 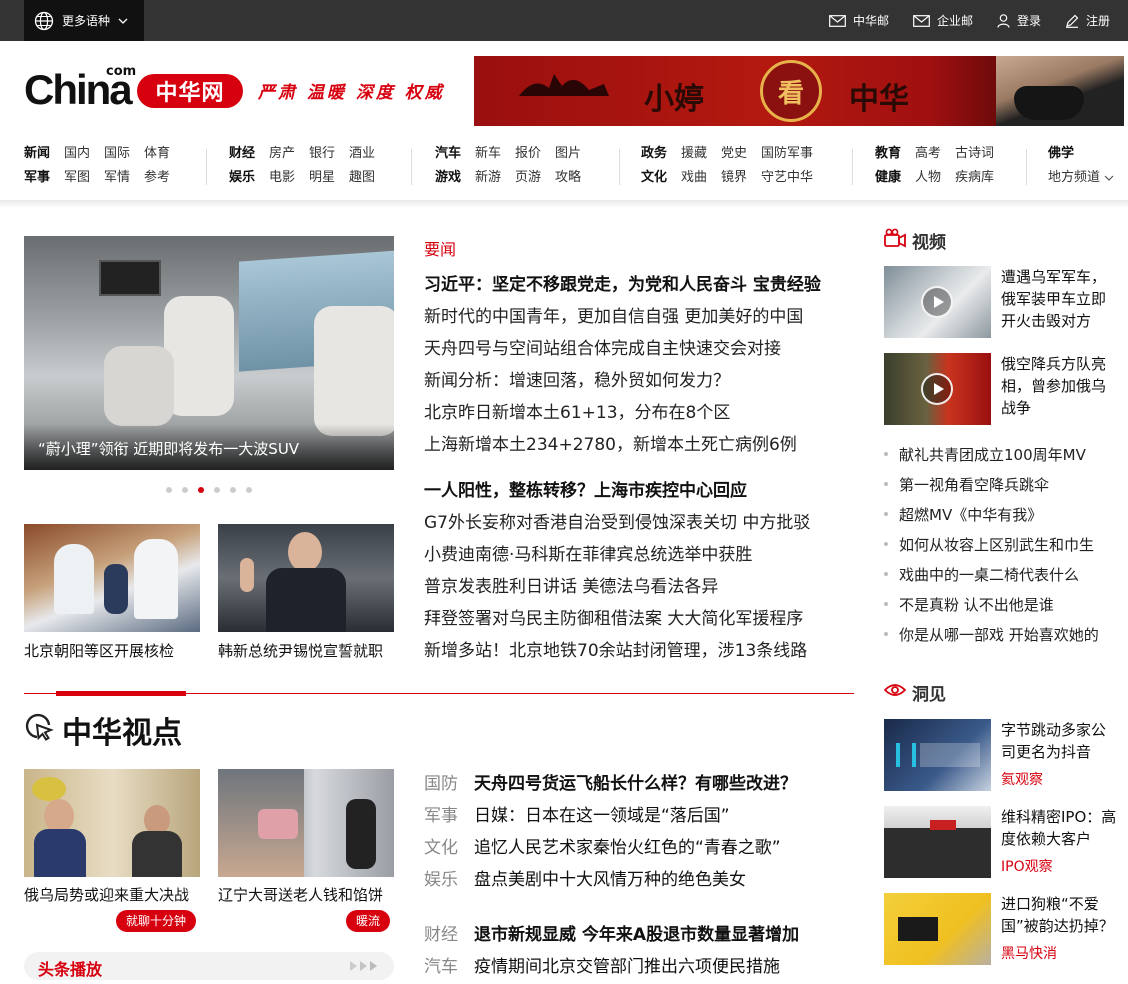 I want to click on video-list-item: 如何从妆容上区别武生和巾生, so click(x=989, y=544).